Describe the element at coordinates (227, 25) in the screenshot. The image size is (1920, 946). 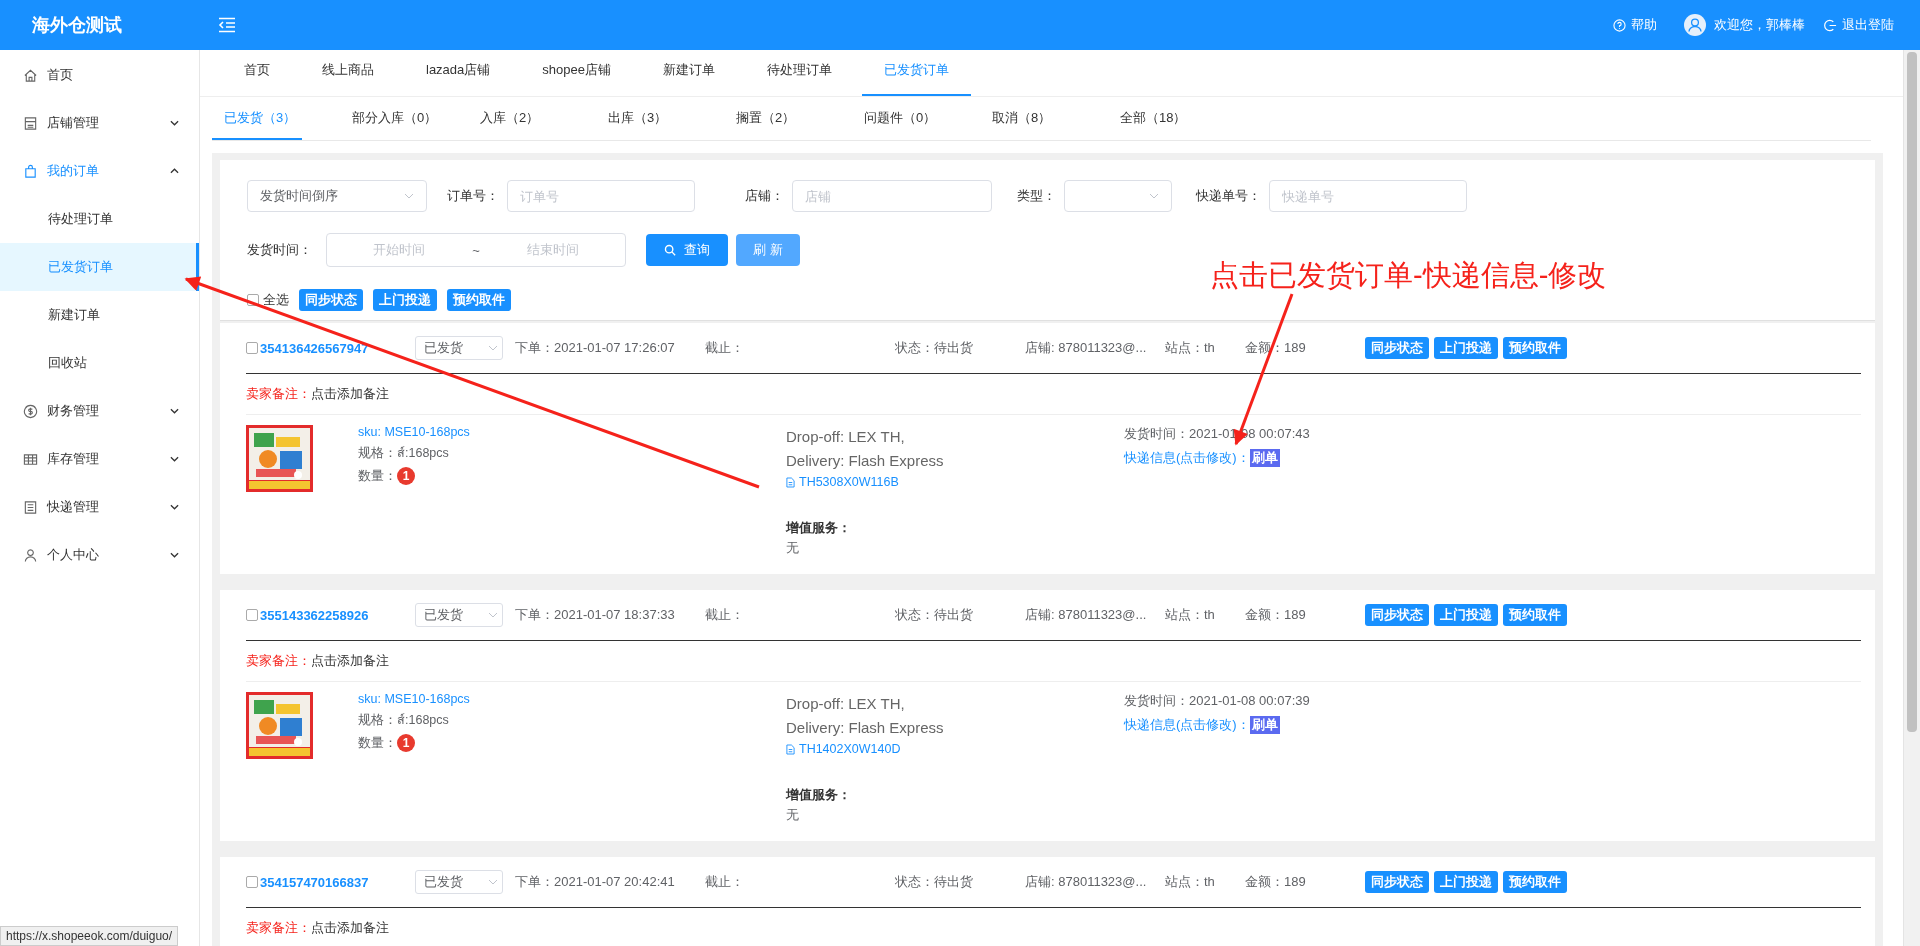
I see `menu-icon` at that location.